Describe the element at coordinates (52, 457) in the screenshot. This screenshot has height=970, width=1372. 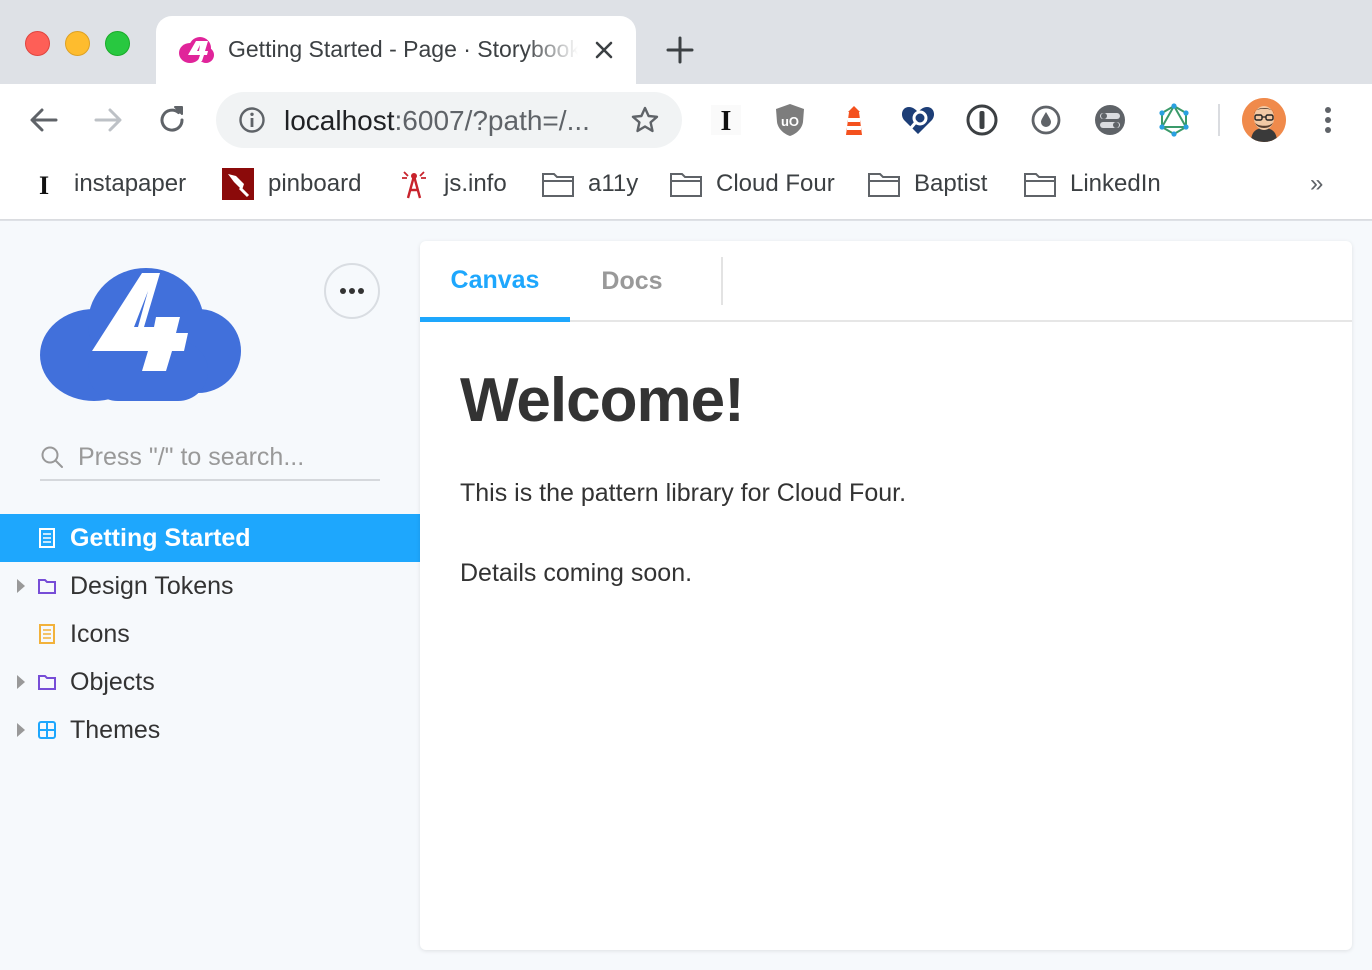
I see `search-icon` at that location.